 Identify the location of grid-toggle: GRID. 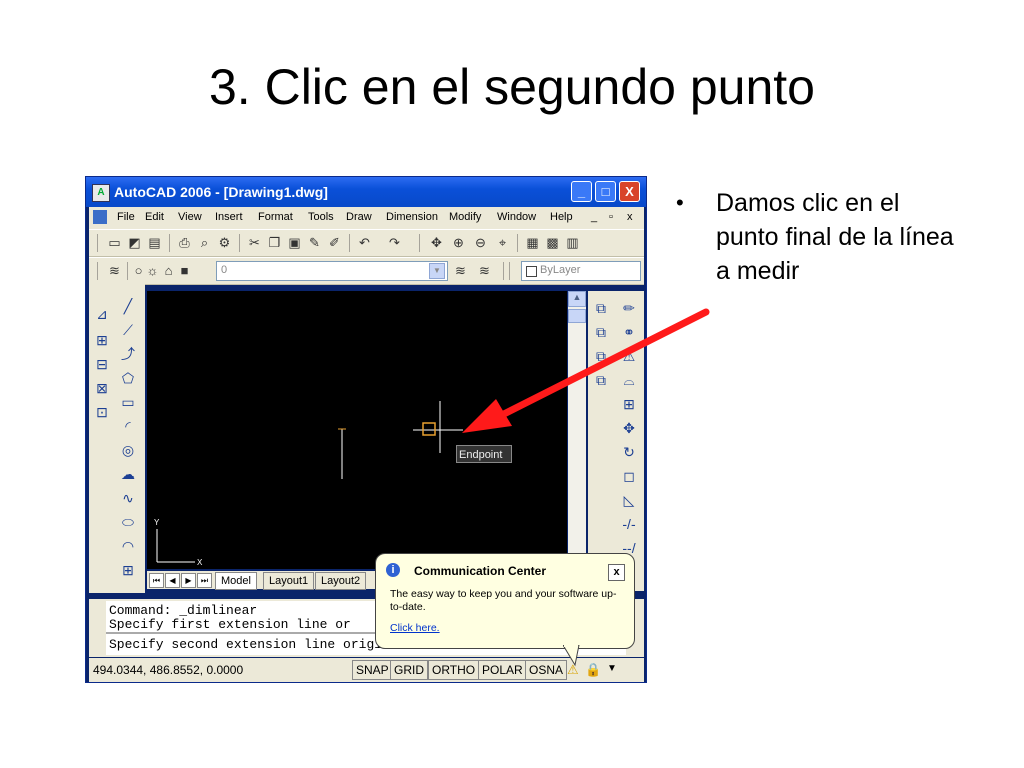
(409, 670).